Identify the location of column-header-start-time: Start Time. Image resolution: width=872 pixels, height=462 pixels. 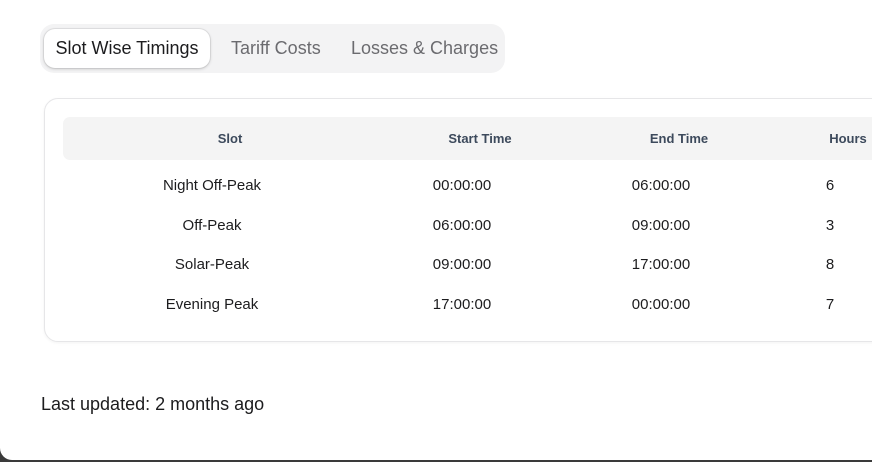
(480, 138).